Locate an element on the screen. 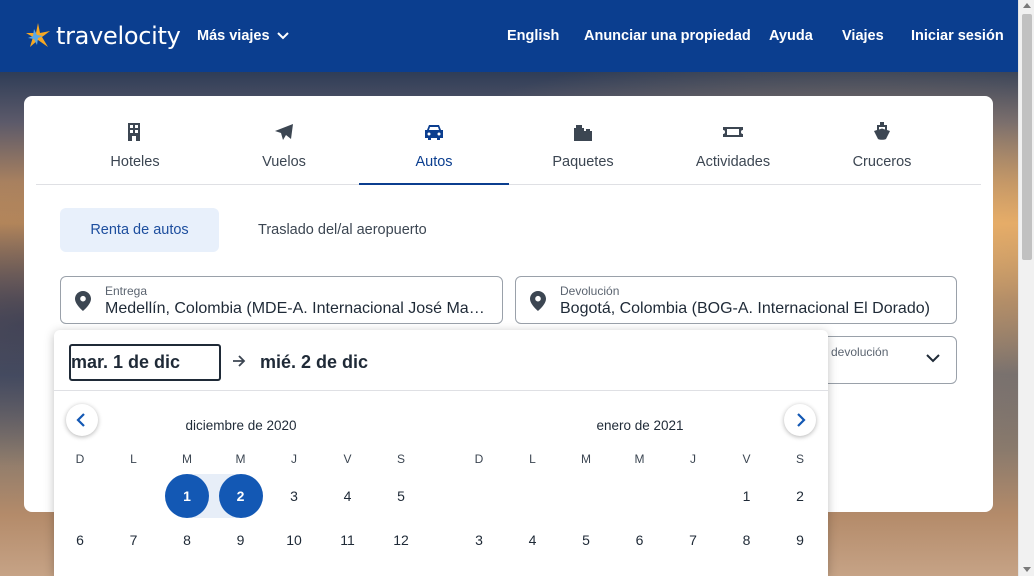 The width and height of the screenshot is (1034, 576). page-scrollbar is located at coordinates (1026, 288).